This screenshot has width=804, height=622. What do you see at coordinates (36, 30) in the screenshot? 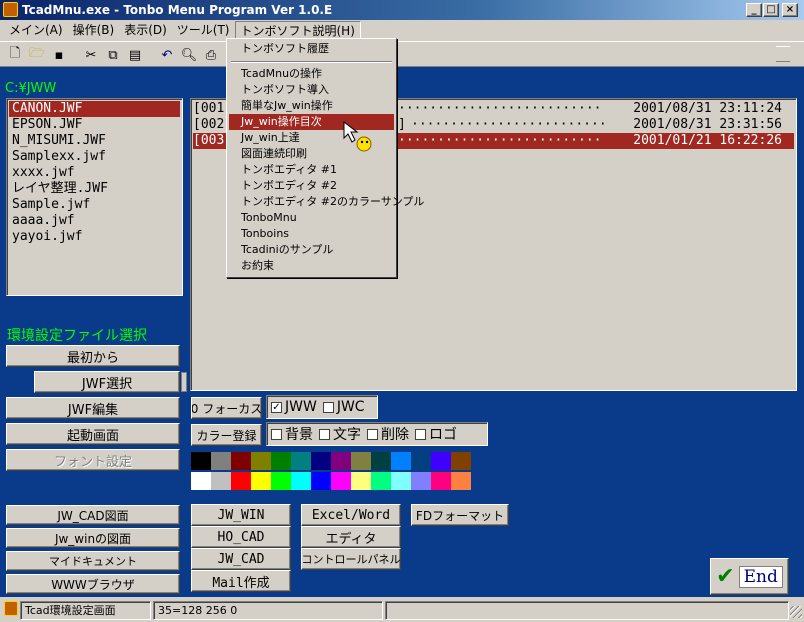
I see `menu-main: メイン(A)` at bounding box center [36, 30].